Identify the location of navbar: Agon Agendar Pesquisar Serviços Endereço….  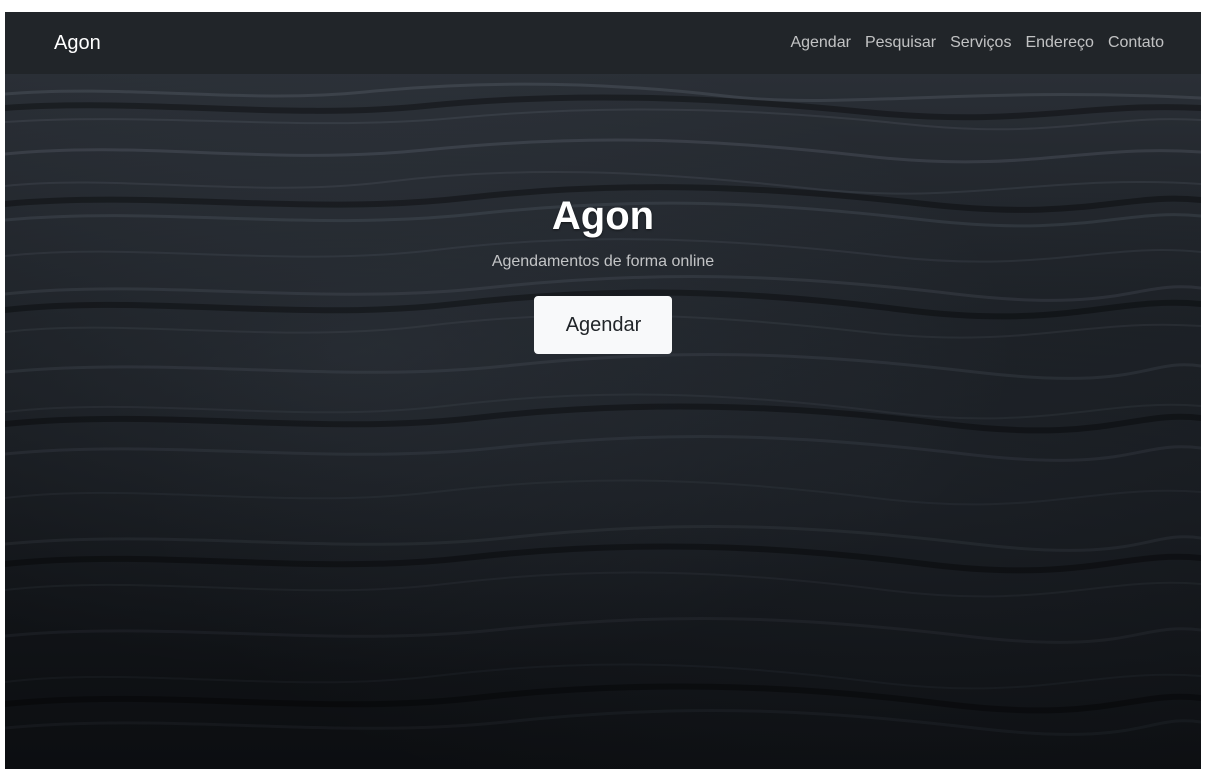
(603, 43).